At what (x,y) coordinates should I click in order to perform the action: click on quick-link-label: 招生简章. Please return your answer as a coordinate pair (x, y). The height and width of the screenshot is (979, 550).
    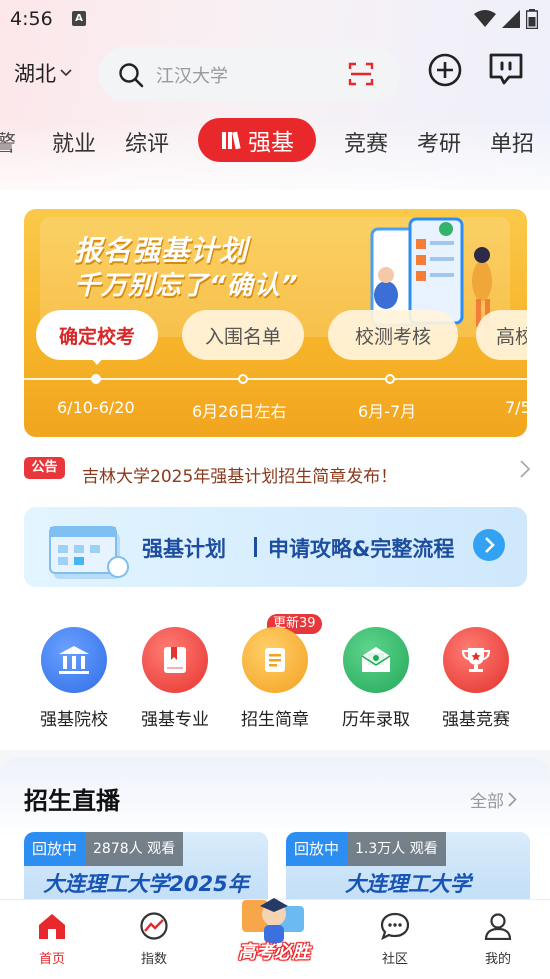
    Looking at the image, I should click on (275, 720).